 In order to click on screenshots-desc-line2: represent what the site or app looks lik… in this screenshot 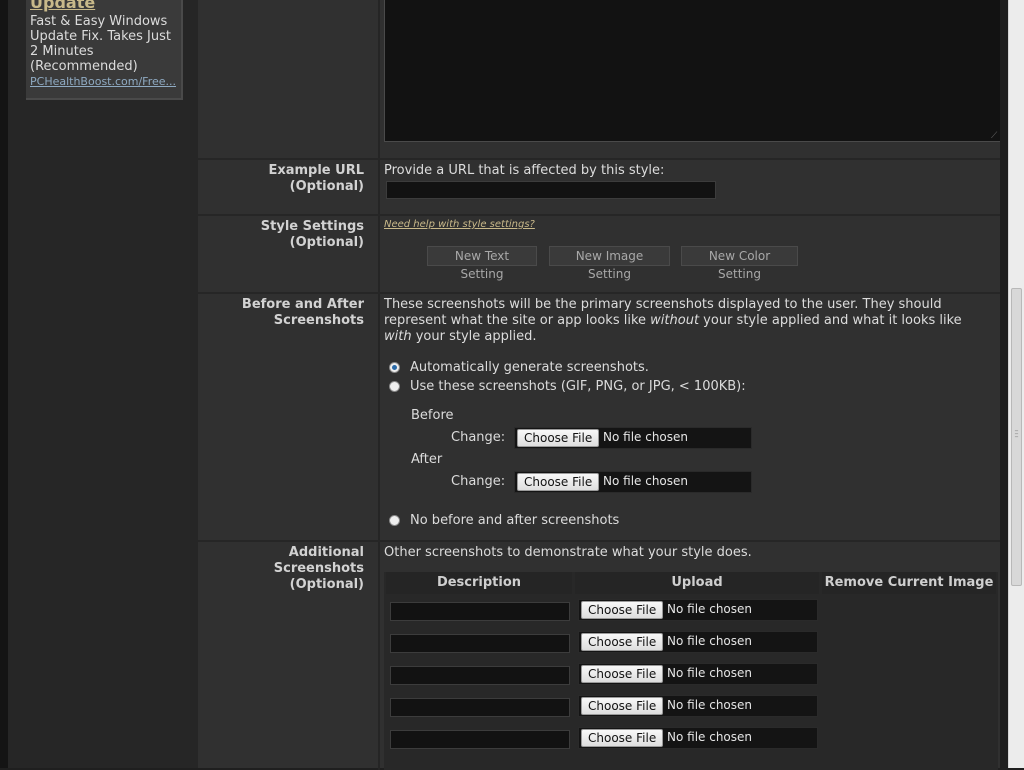, I will do `click(673, 321)`.